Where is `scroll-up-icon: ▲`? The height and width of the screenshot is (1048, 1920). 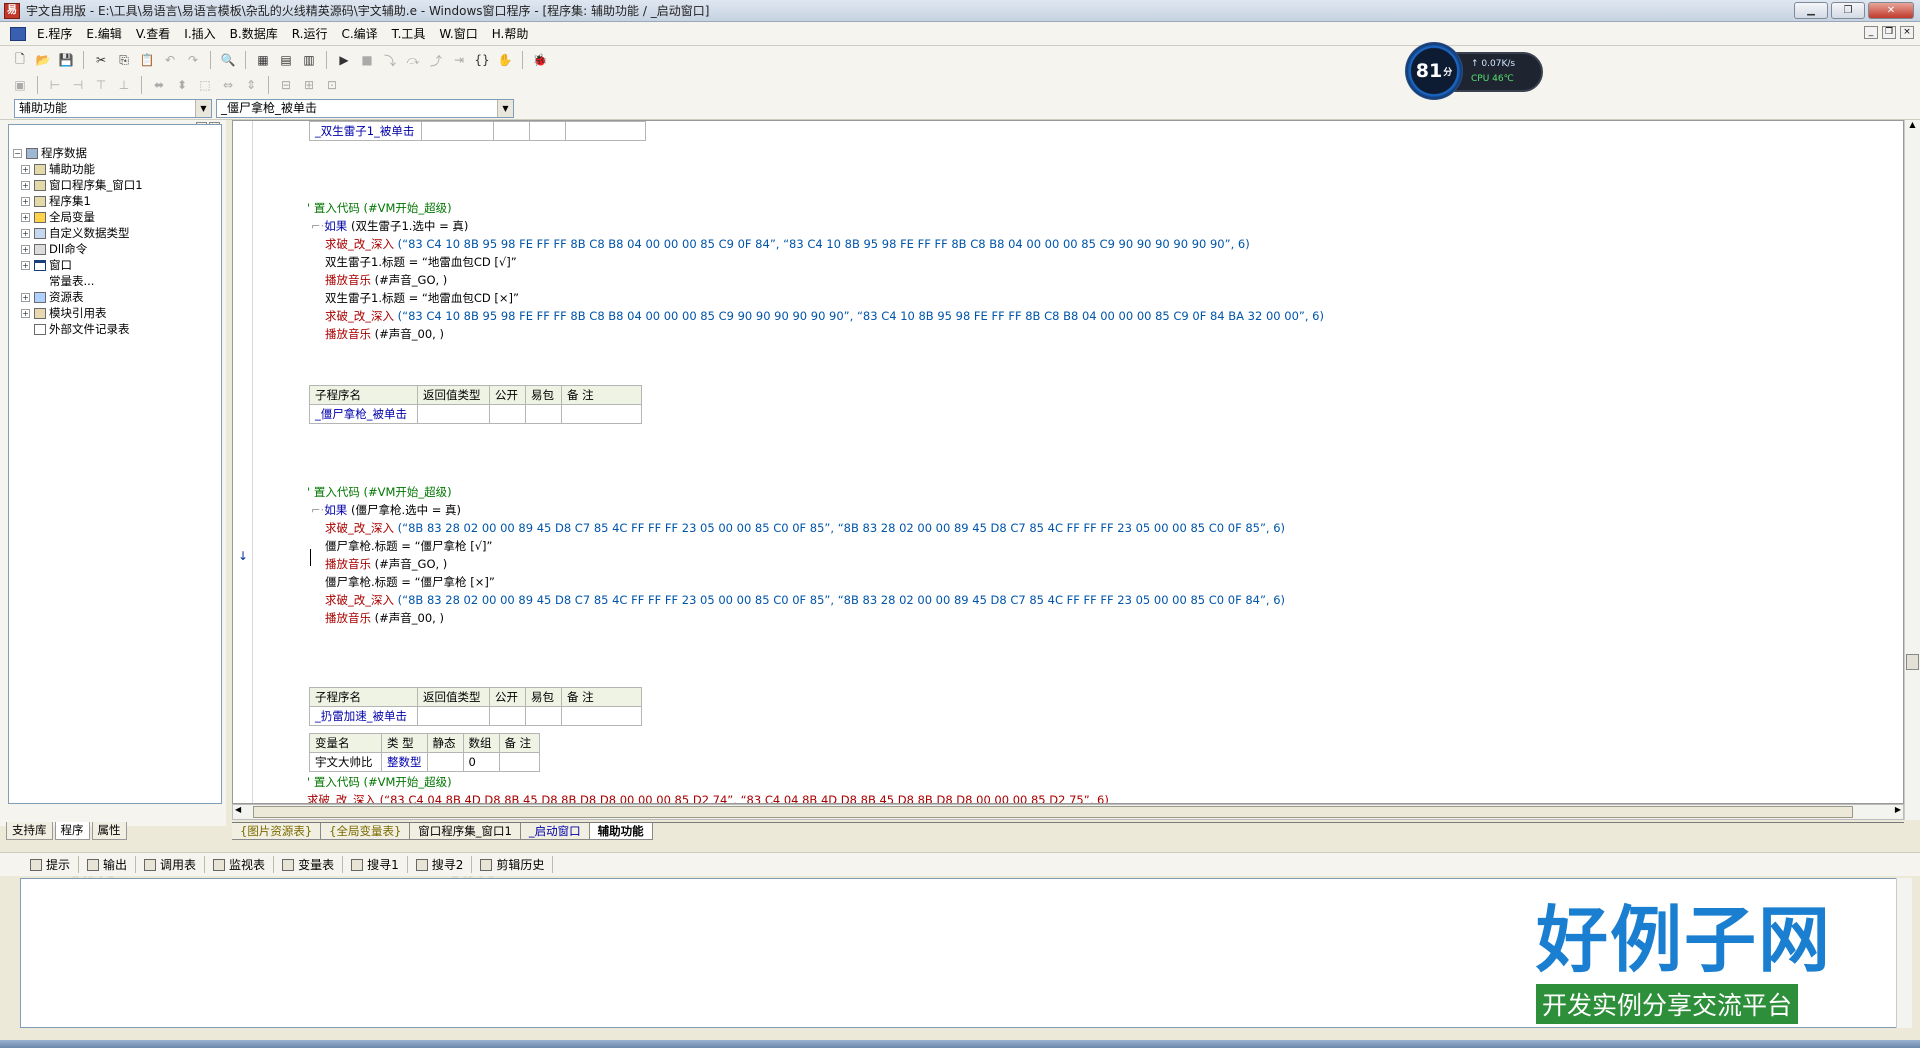
scroll-up-icon: ▲ is located at coordinates (1912, 124).